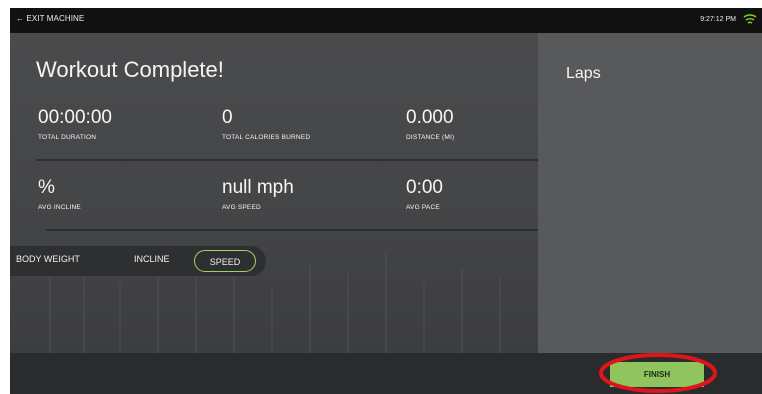  Describe the element at coordinates (48, 259) in the screenshot. I see `toggle-body-weight: BODY WEIGHT` at that location.